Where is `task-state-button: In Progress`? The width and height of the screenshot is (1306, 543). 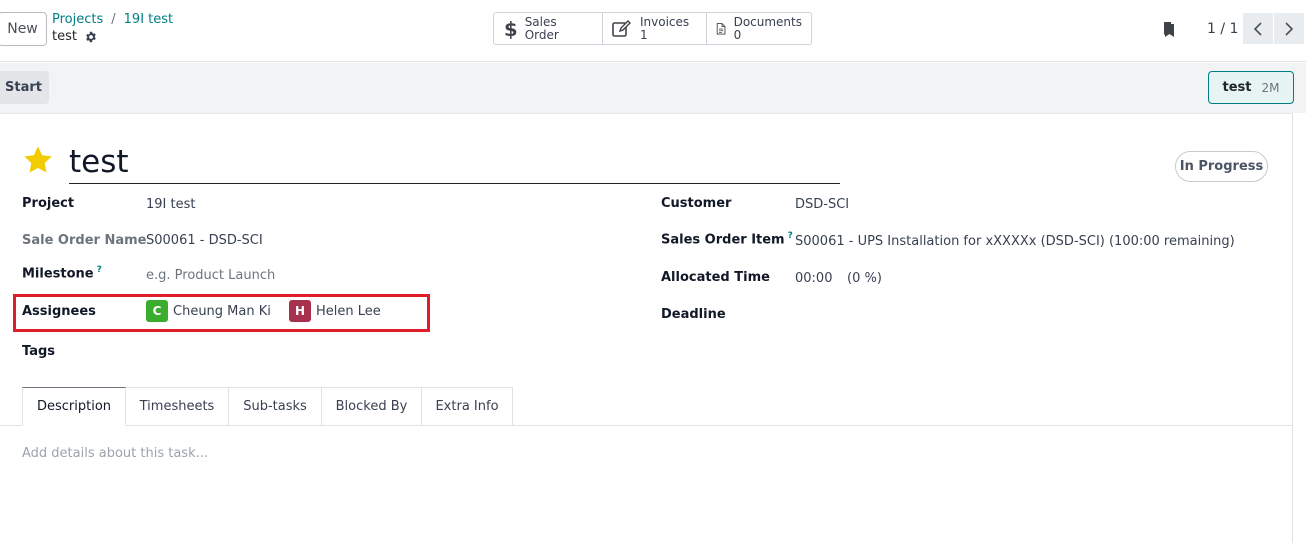 task-state-button: In Progress is located at coordinates (1221, 166).